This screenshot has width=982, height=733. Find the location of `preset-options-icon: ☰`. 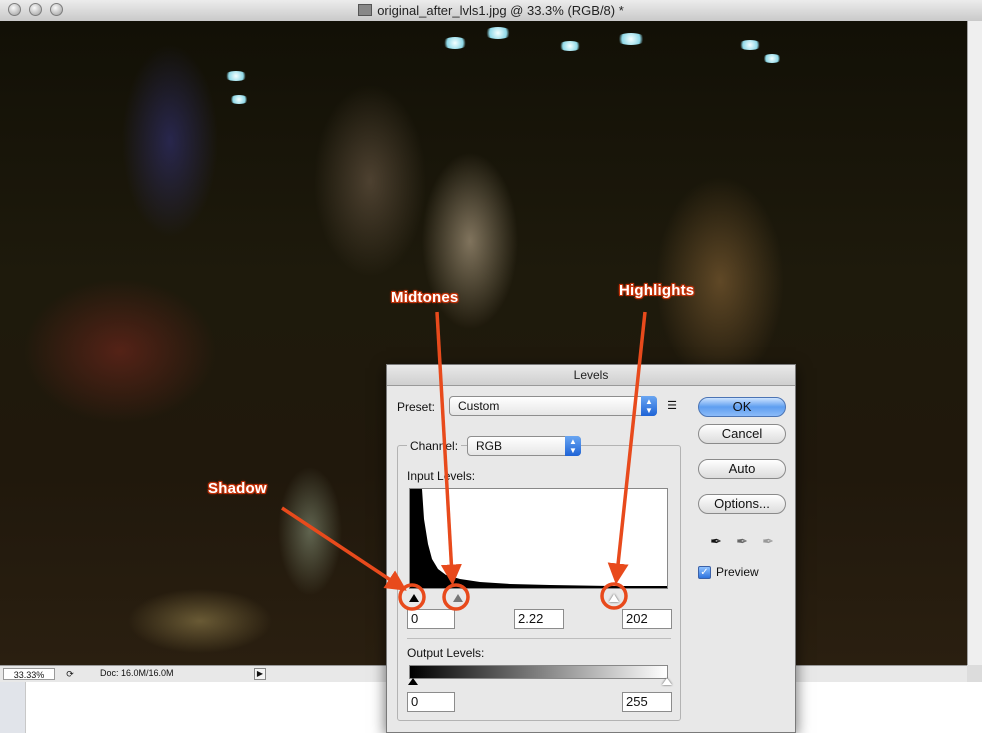

preset-options-icon: ☰ is located at coordinates (672, 406).